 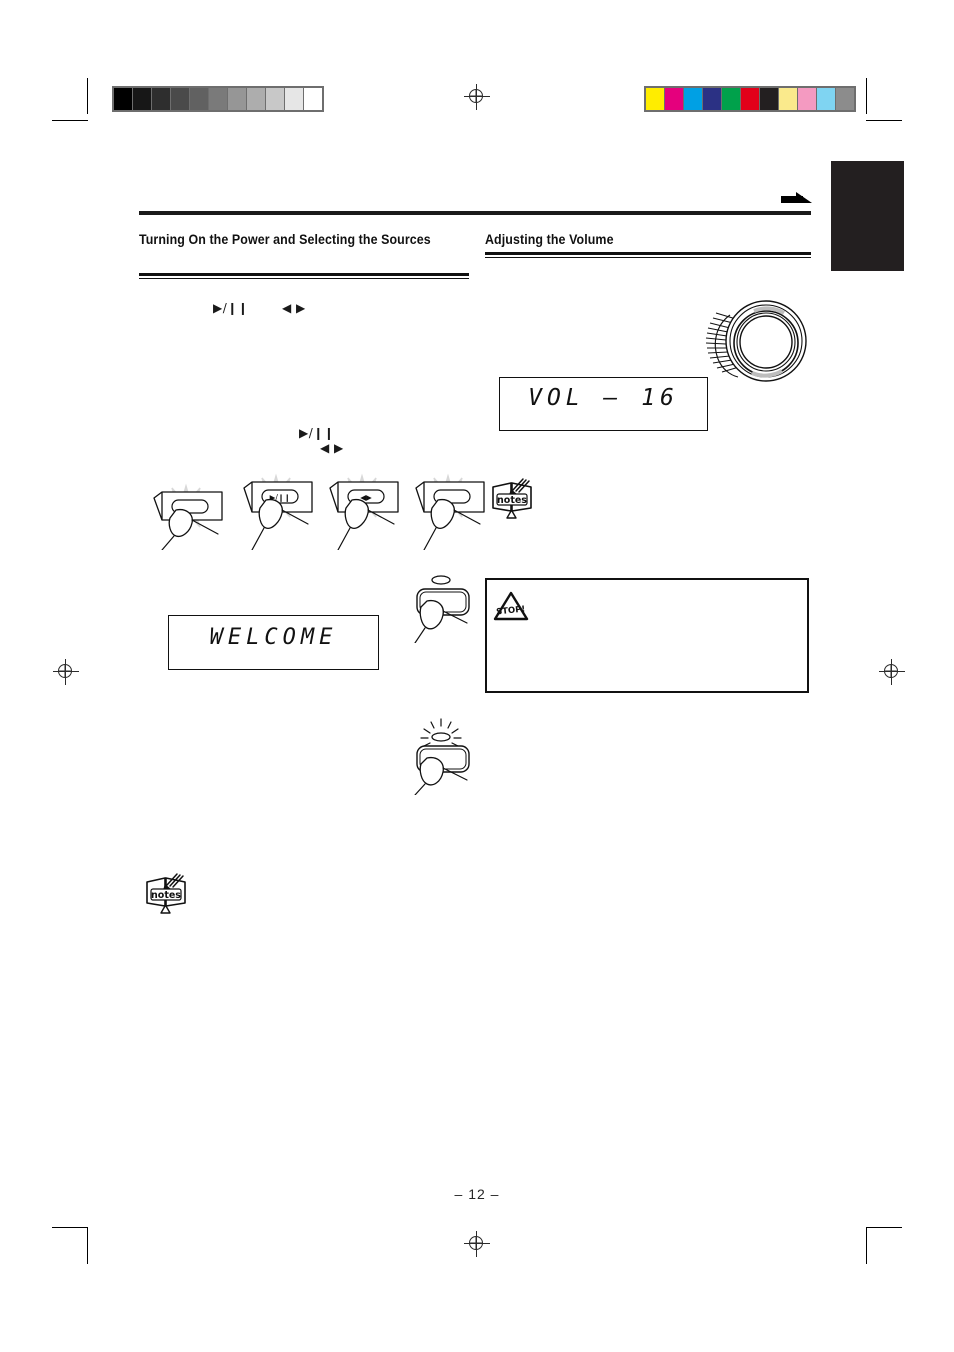 I want to click on stop-caution-icon: STOP!, so click(x=511, y=608).